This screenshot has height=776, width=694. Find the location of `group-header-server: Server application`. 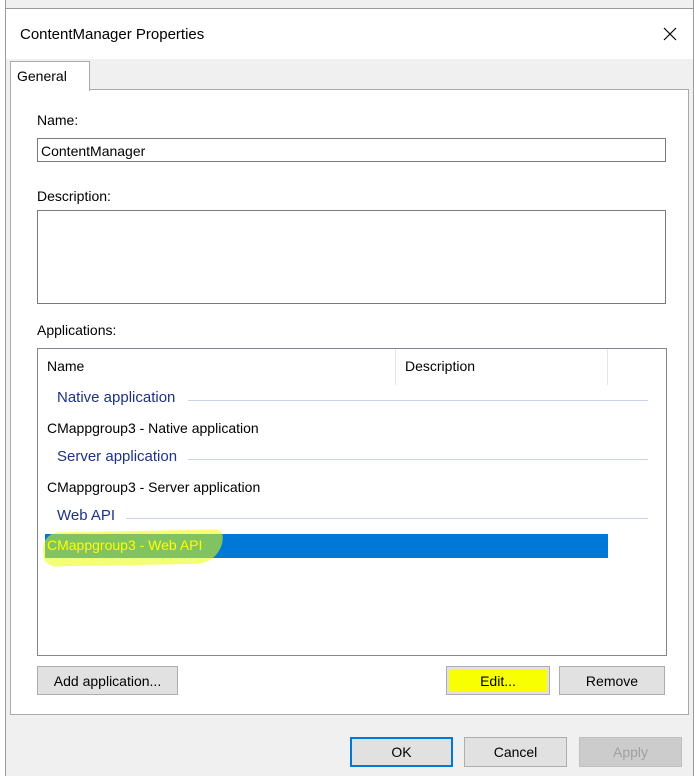

group-header-server: Server application is located at coordinates (352, 459).